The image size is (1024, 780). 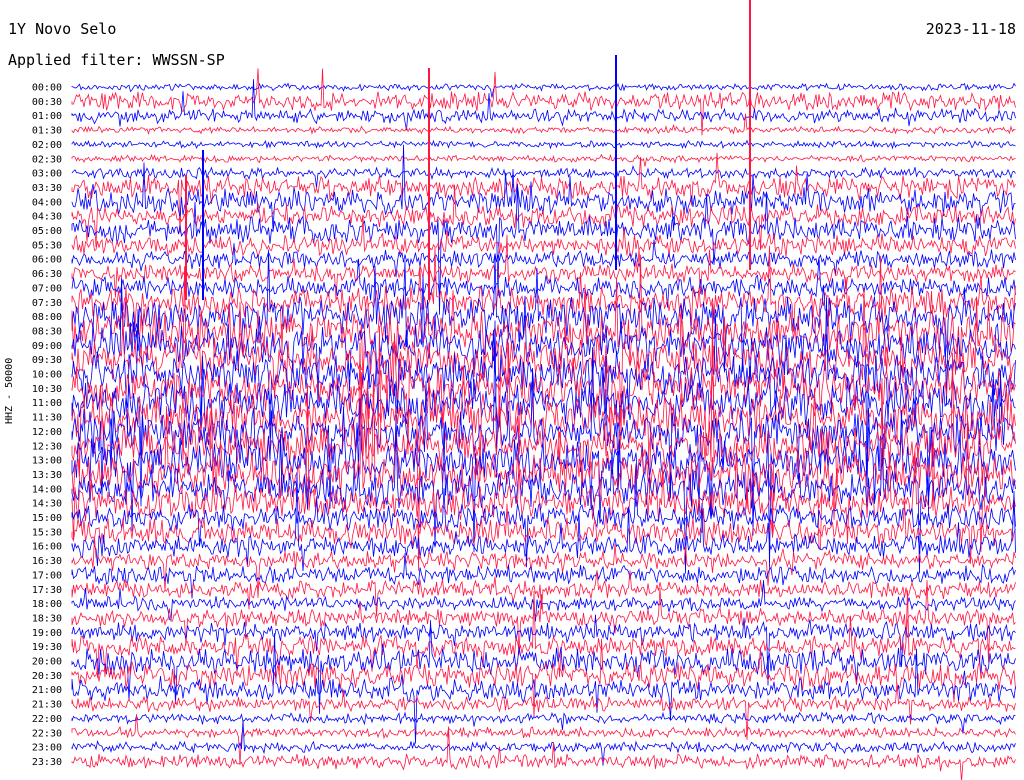 I want to click on time-tick-label: 11:00, so click(x=47, y=403).